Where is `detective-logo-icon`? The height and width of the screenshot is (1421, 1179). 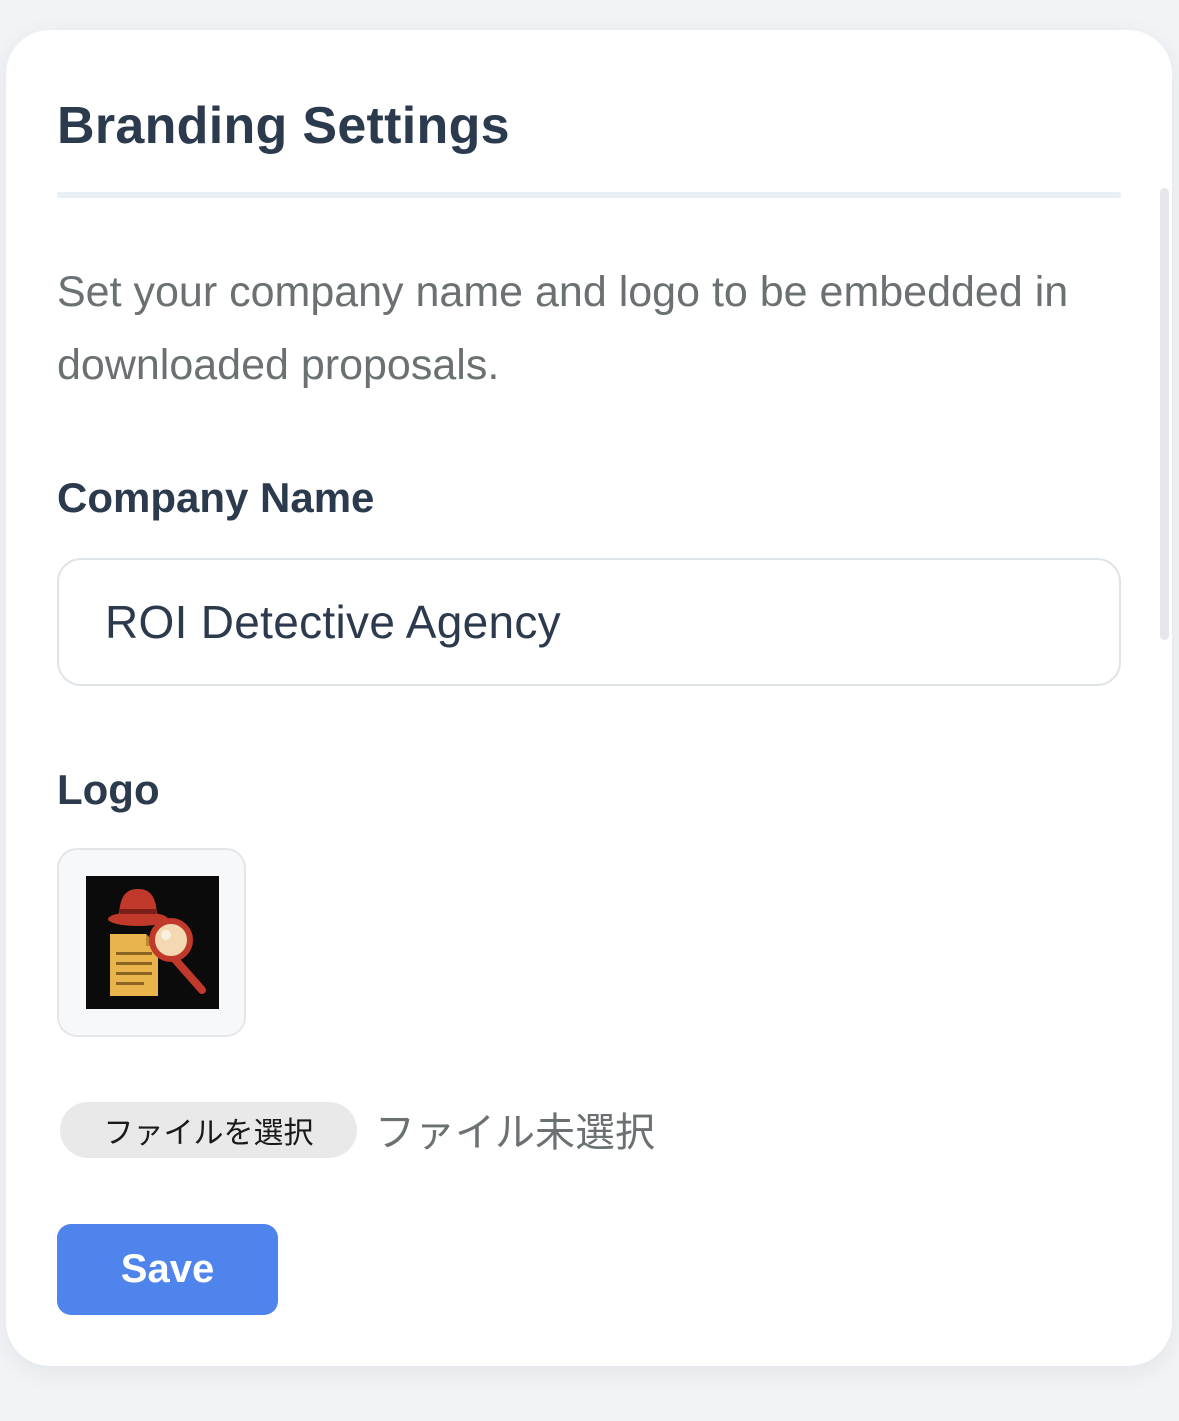
detective-logo-icon is located at coordinates (152, 942).